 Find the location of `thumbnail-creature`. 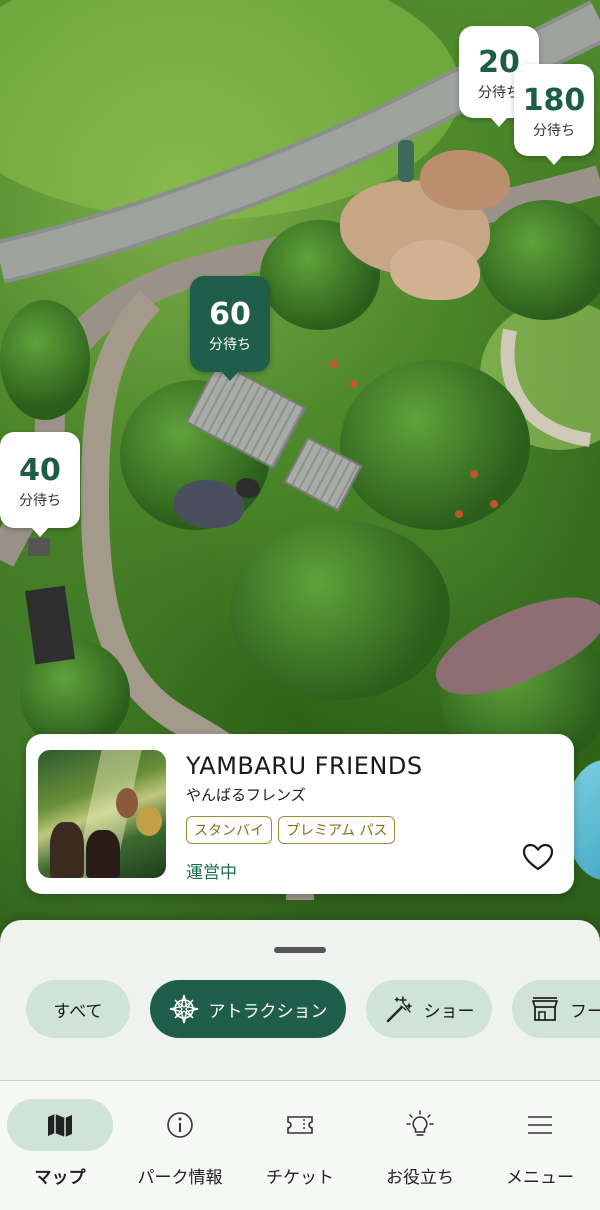

thumbnail-creature is located at coordinates (149, 821).